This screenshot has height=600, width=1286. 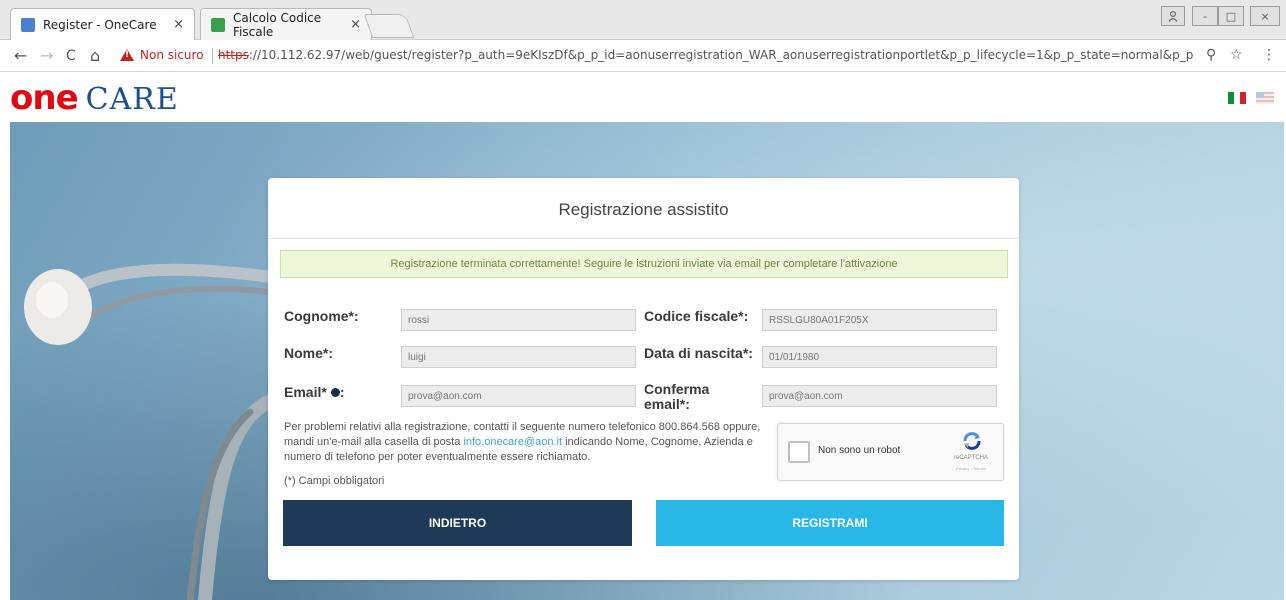 What do you see at coordinates (1269, 55) in the screenshot?
I see `browser-menu-icon: ⋮` at bounding box center [1269, 55].